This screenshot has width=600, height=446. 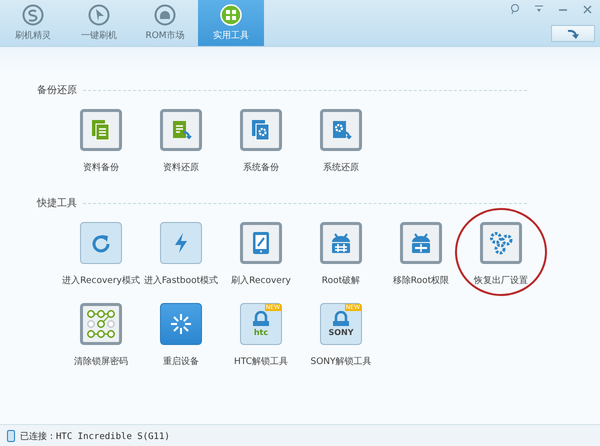 I want to click on tool-button: 系统还原, so click(x=341, y=141).